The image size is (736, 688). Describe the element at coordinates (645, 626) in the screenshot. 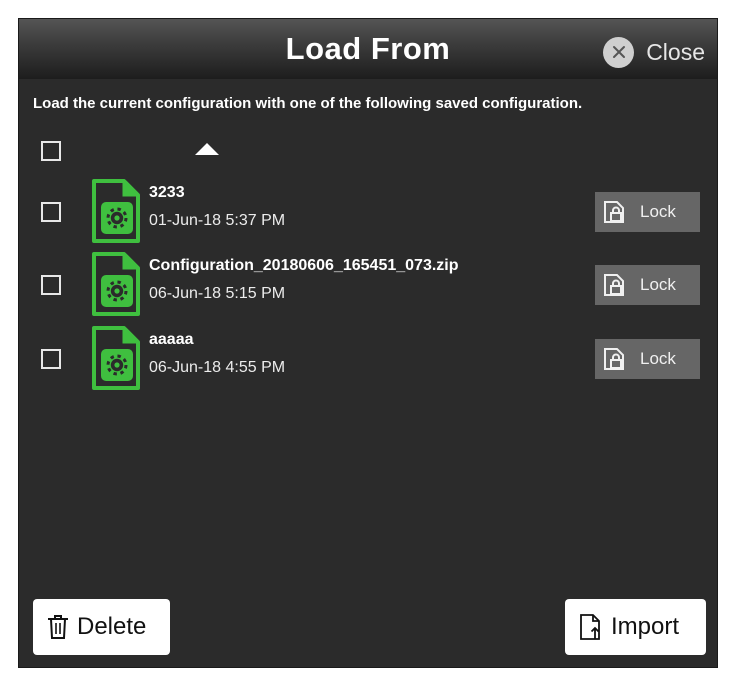

I see `import-label: Import` at that location.